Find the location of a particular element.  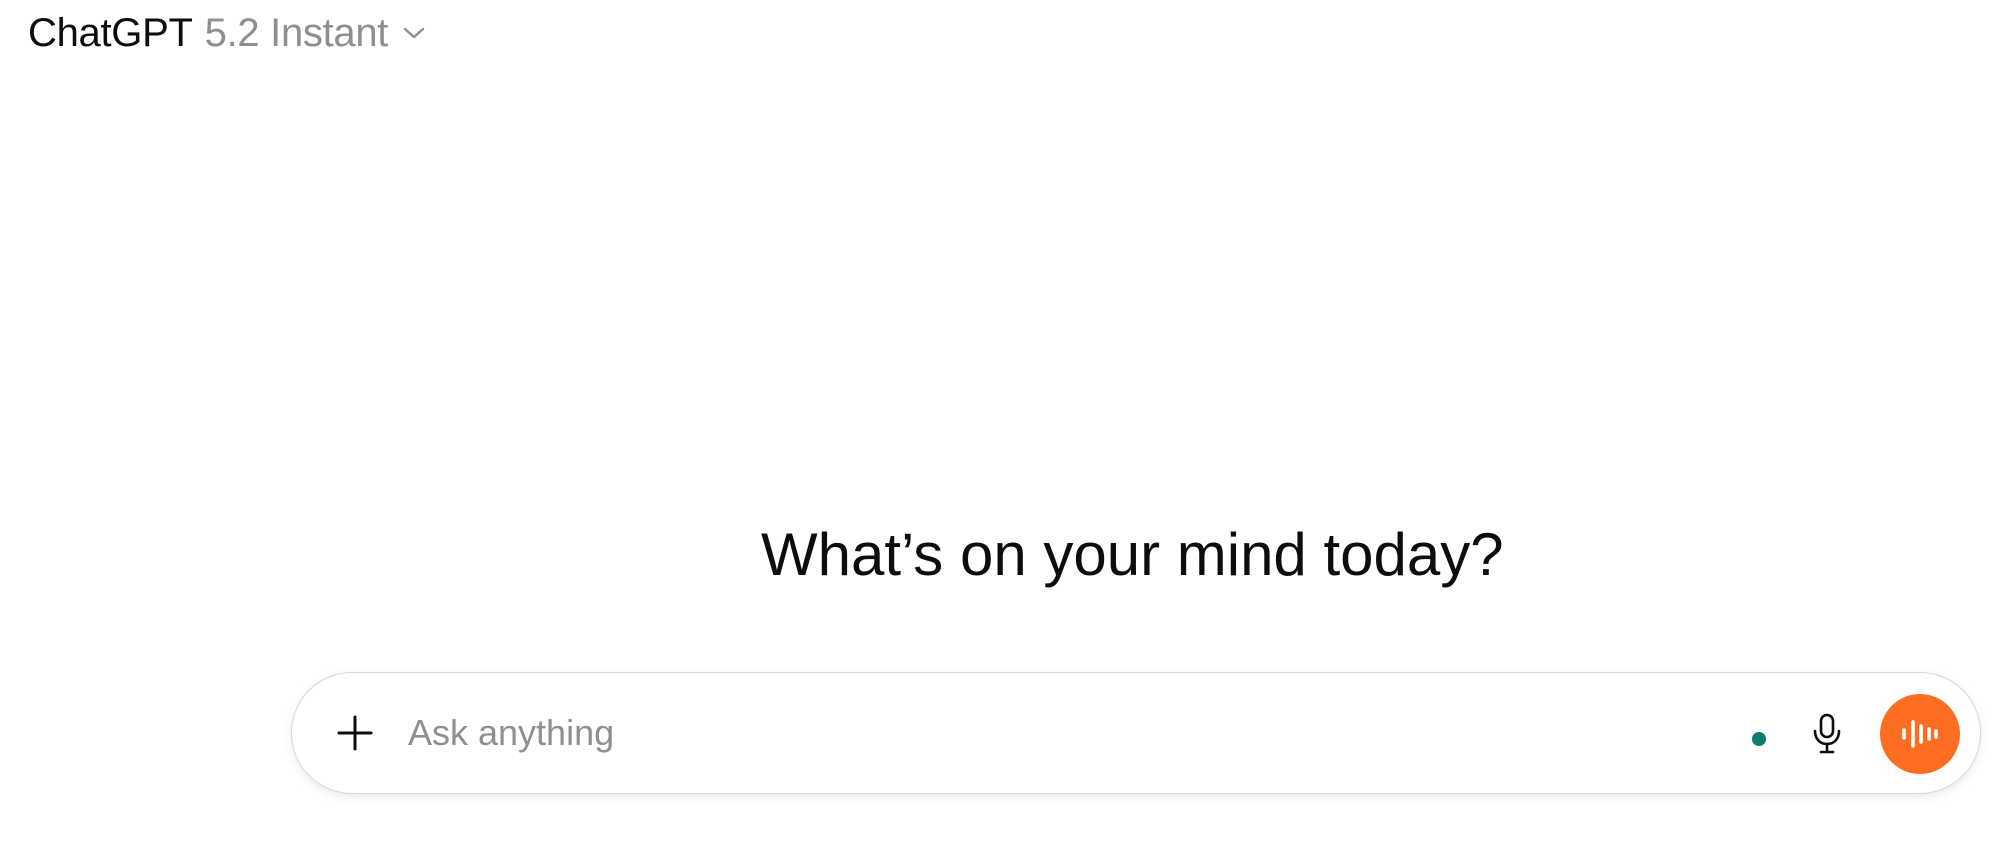

add-attachment-button is located at coordinates (355, 733).